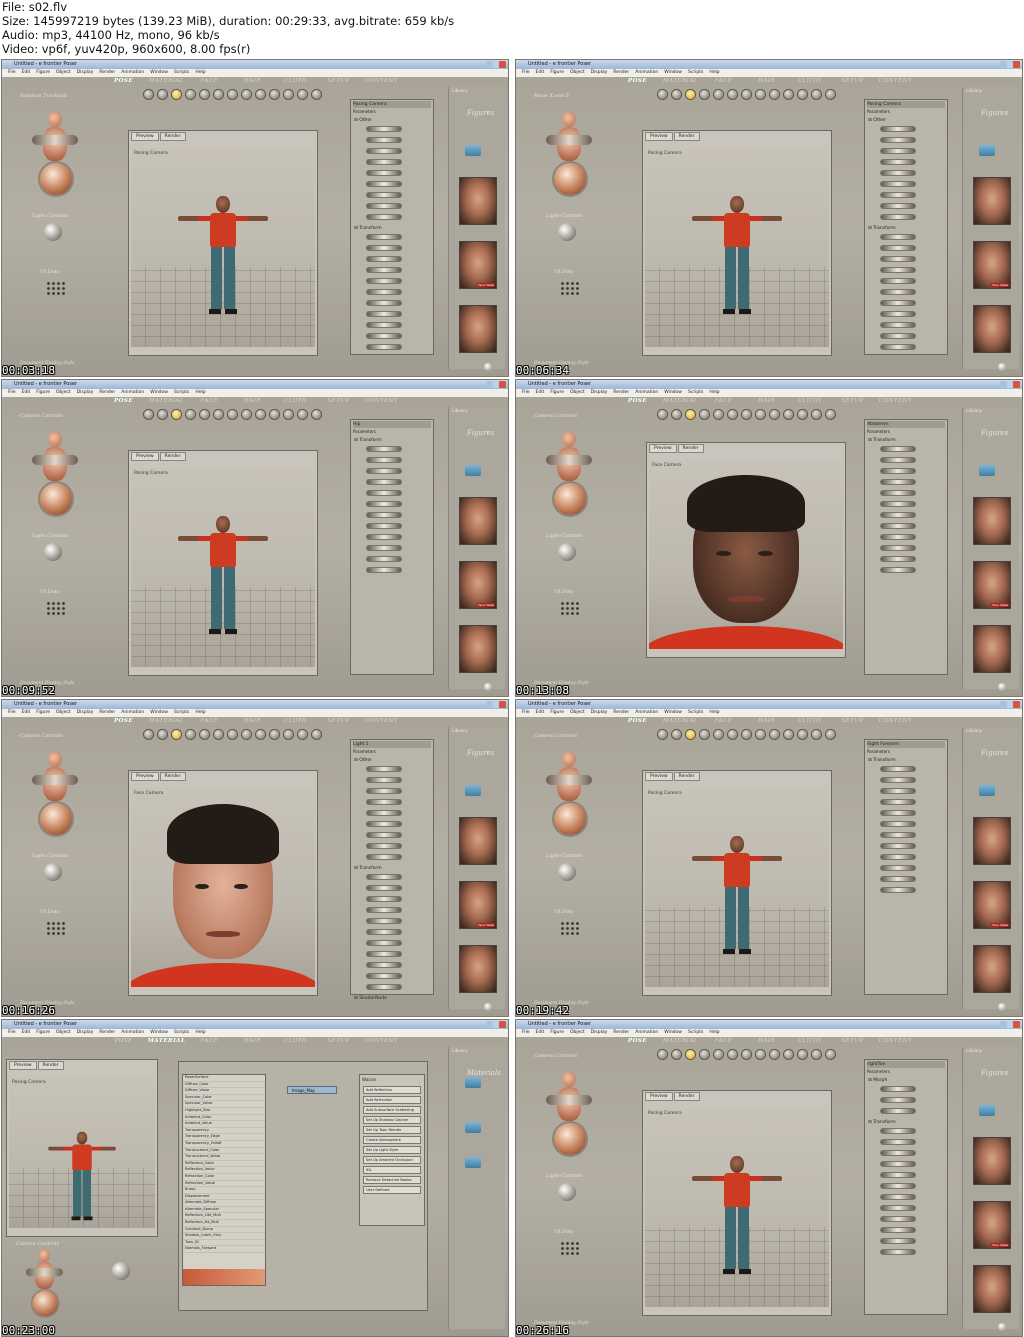 Image resolution: width=1024 pixels, height=1337 pixels. I want to click on wacro-button: Add Refraction, so click(392, 1100).